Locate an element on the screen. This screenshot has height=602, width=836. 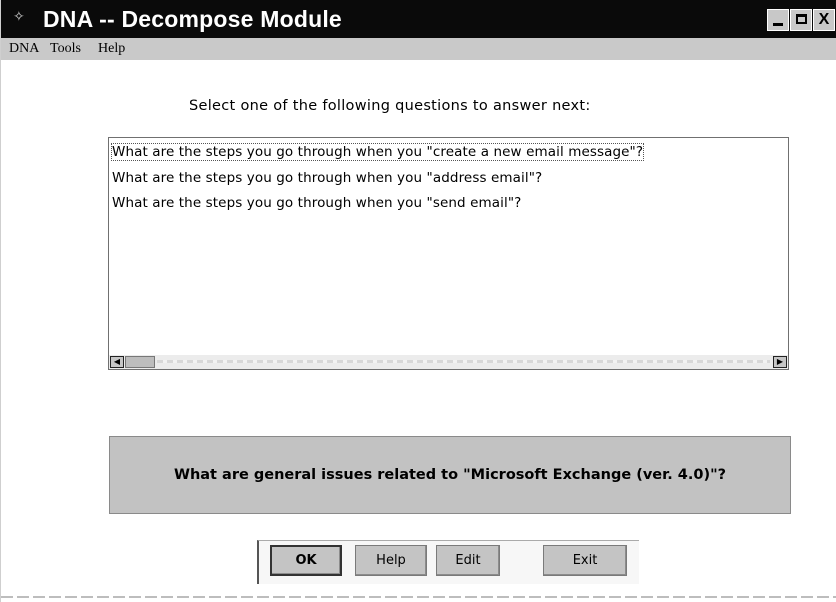
edit-button: Edit is located at coordinates (468, 560).